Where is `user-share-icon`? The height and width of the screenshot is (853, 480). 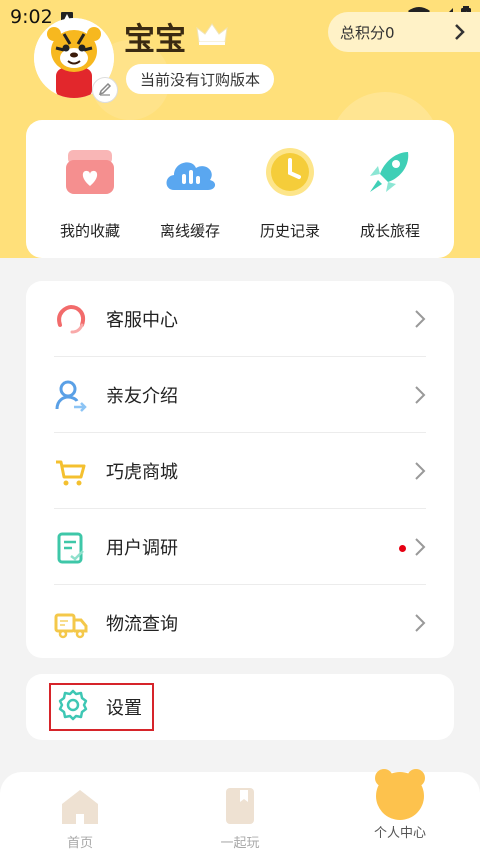
user-share-icon is located at coordinates (71, 396).